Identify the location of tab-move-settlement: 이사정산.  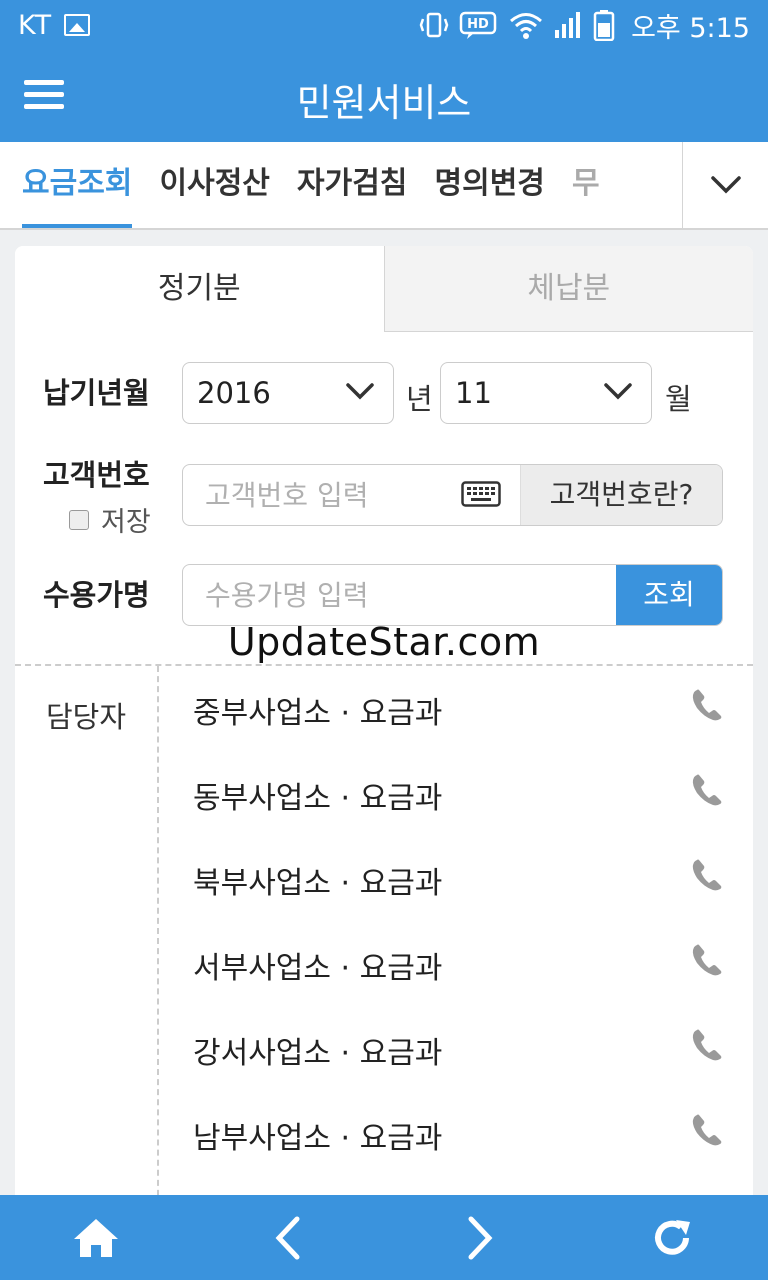
(215, 185).